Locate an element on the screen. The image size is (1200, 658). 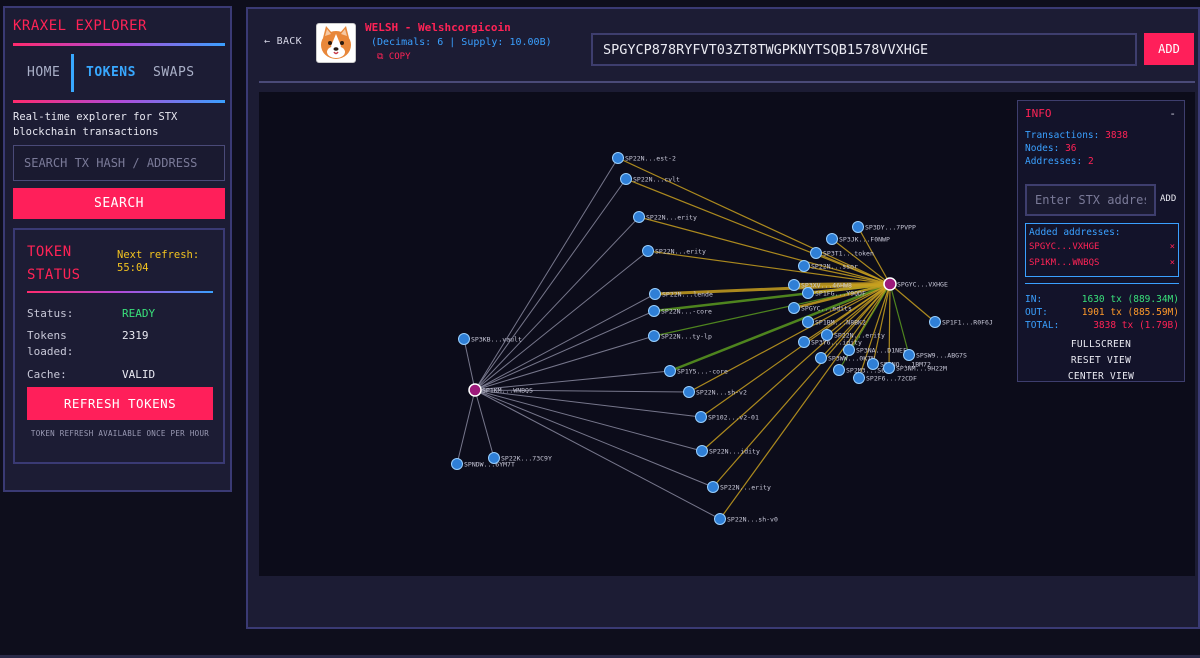
search-button: SEARCH is located at coordinates (119, 203).